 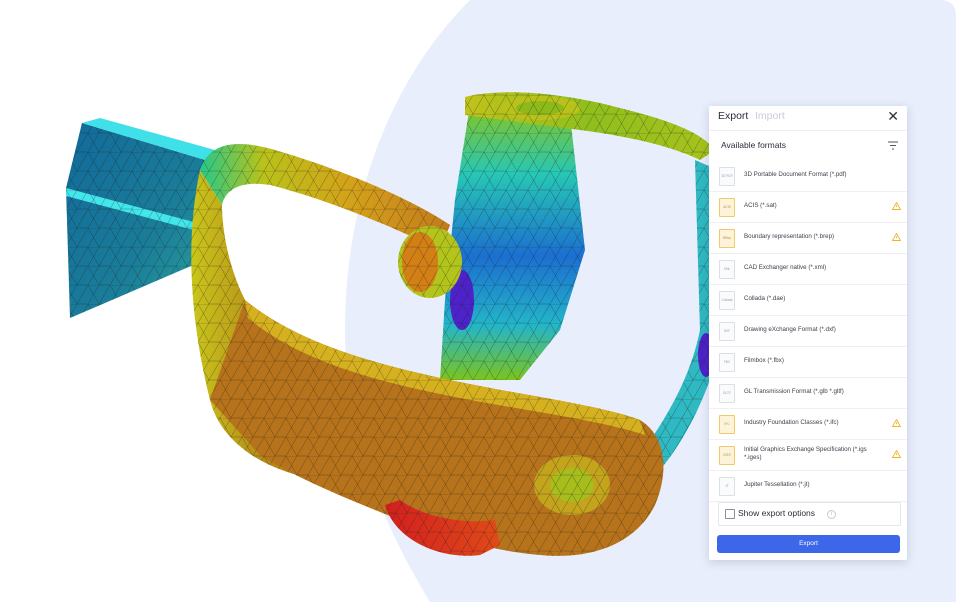 I want to click on format-row-ifc: IFC Industry Foundation Classes (*.ifc), so click(x=808, y=424).